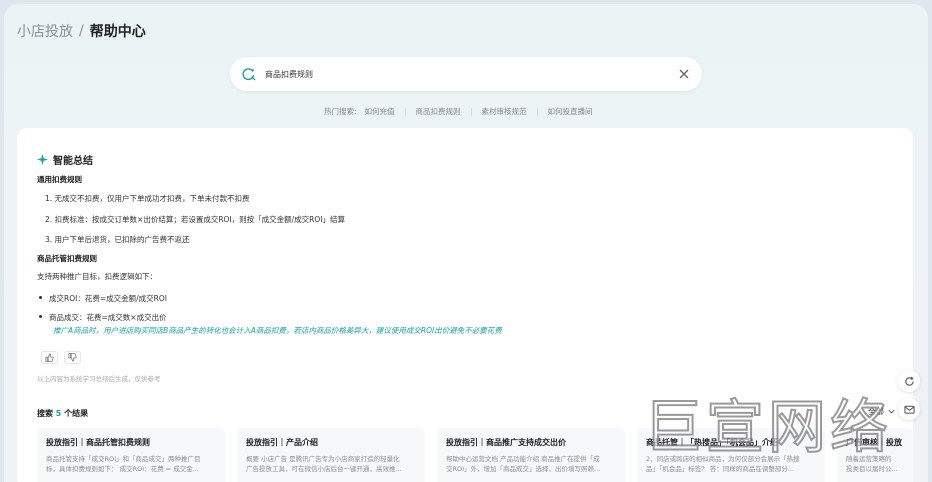 This screenshot has width=932, height=482. What do you see at coordinates (340, 111) in the screenshot?
I see `hot-searches-label: 热门搜索:` at bounding box center [340, 111].